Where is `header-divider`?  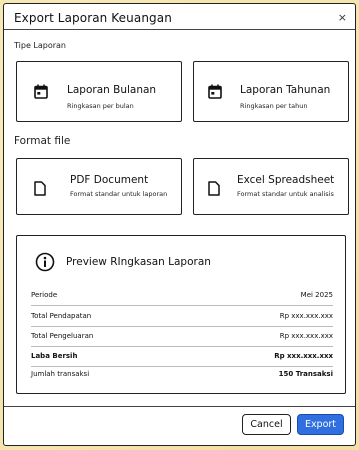 header-divider is located at coordinates (179, 29).